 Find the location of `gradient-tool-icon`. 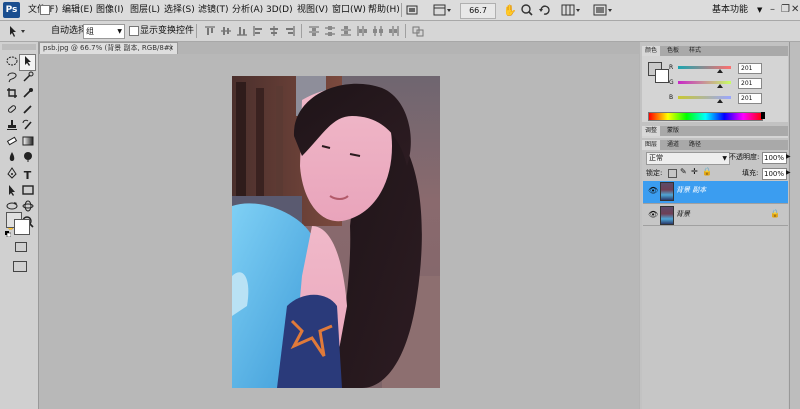

gradient-tool-icon is located at coordinates (27, 142).